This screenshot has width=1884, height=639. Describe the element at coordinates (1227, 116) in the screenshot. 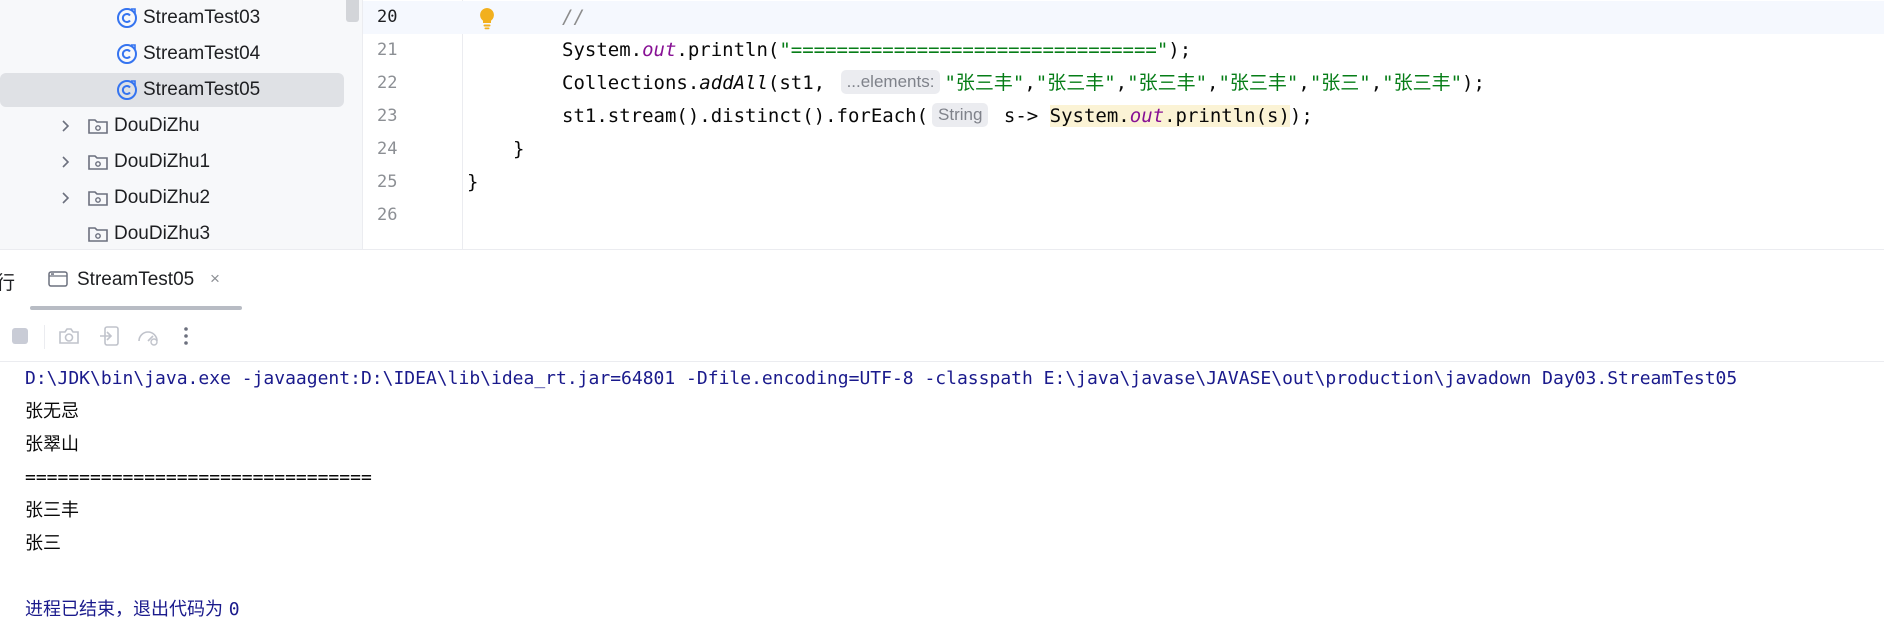

I see `code-token: .println(s)` at that location.